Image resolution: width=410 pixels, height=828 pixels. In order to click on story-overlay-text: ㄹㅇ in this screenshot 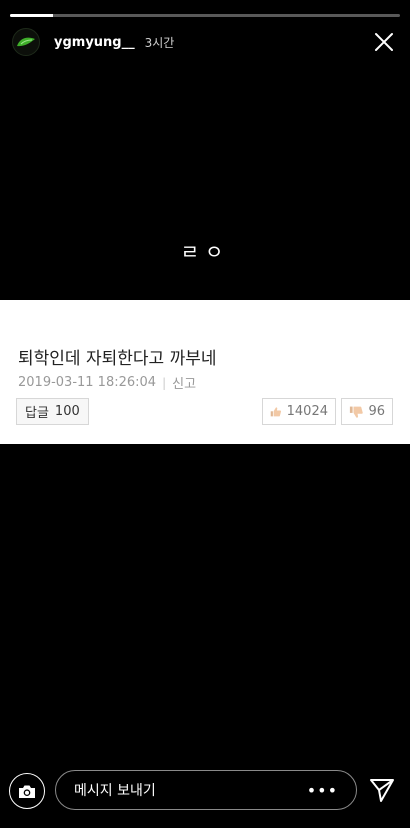, I will do `click(205, 252)`.